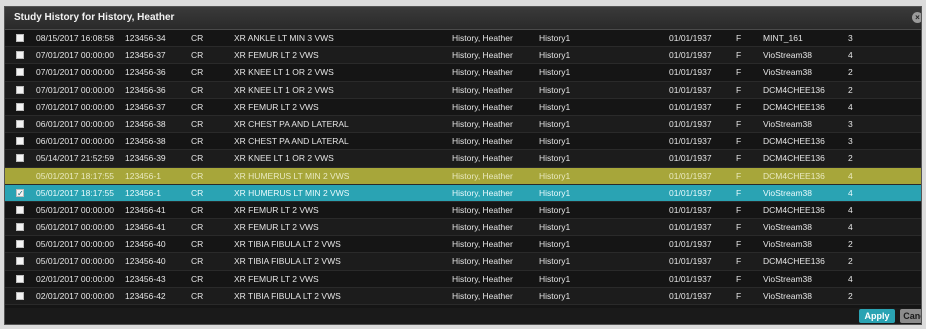  What do you see at coordinates (284, 38) in the screenshot?
I see `description-cell: XR ANKLE LT MIN 3 VWS` at bounding box center [284, 38].